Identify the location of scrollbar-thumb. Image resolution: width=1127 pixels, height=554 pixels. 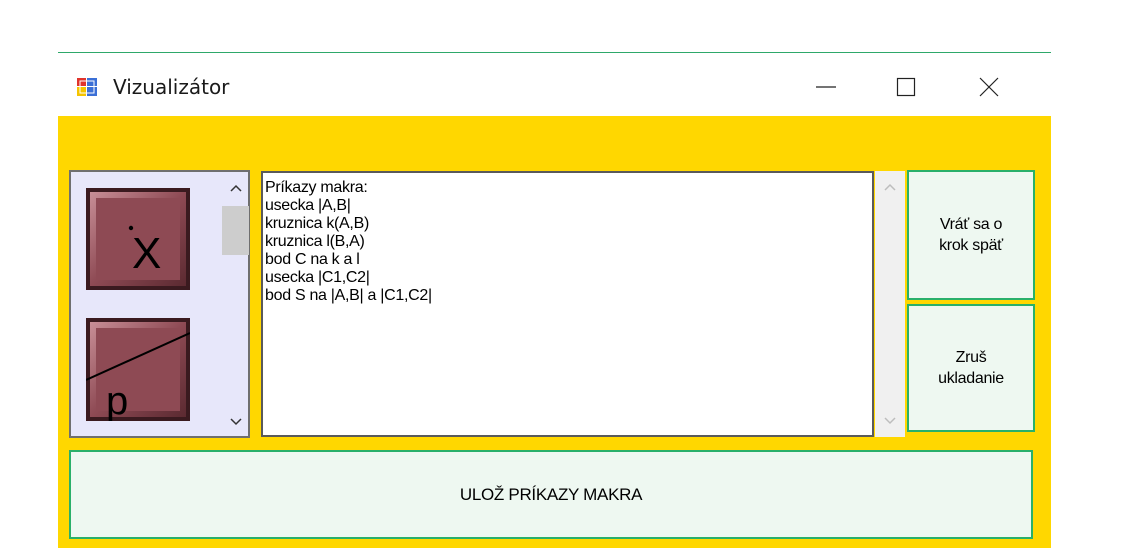
(235, 230).